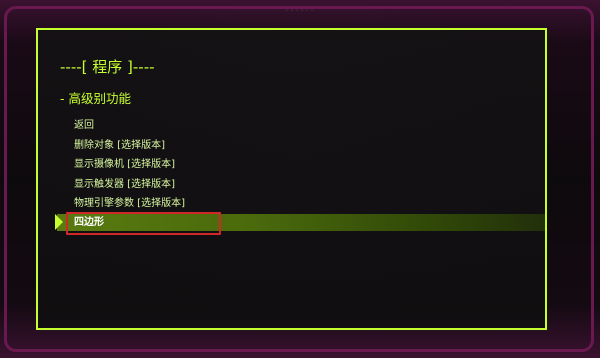  I want to click on selected-item-outline, so click(143, 223).